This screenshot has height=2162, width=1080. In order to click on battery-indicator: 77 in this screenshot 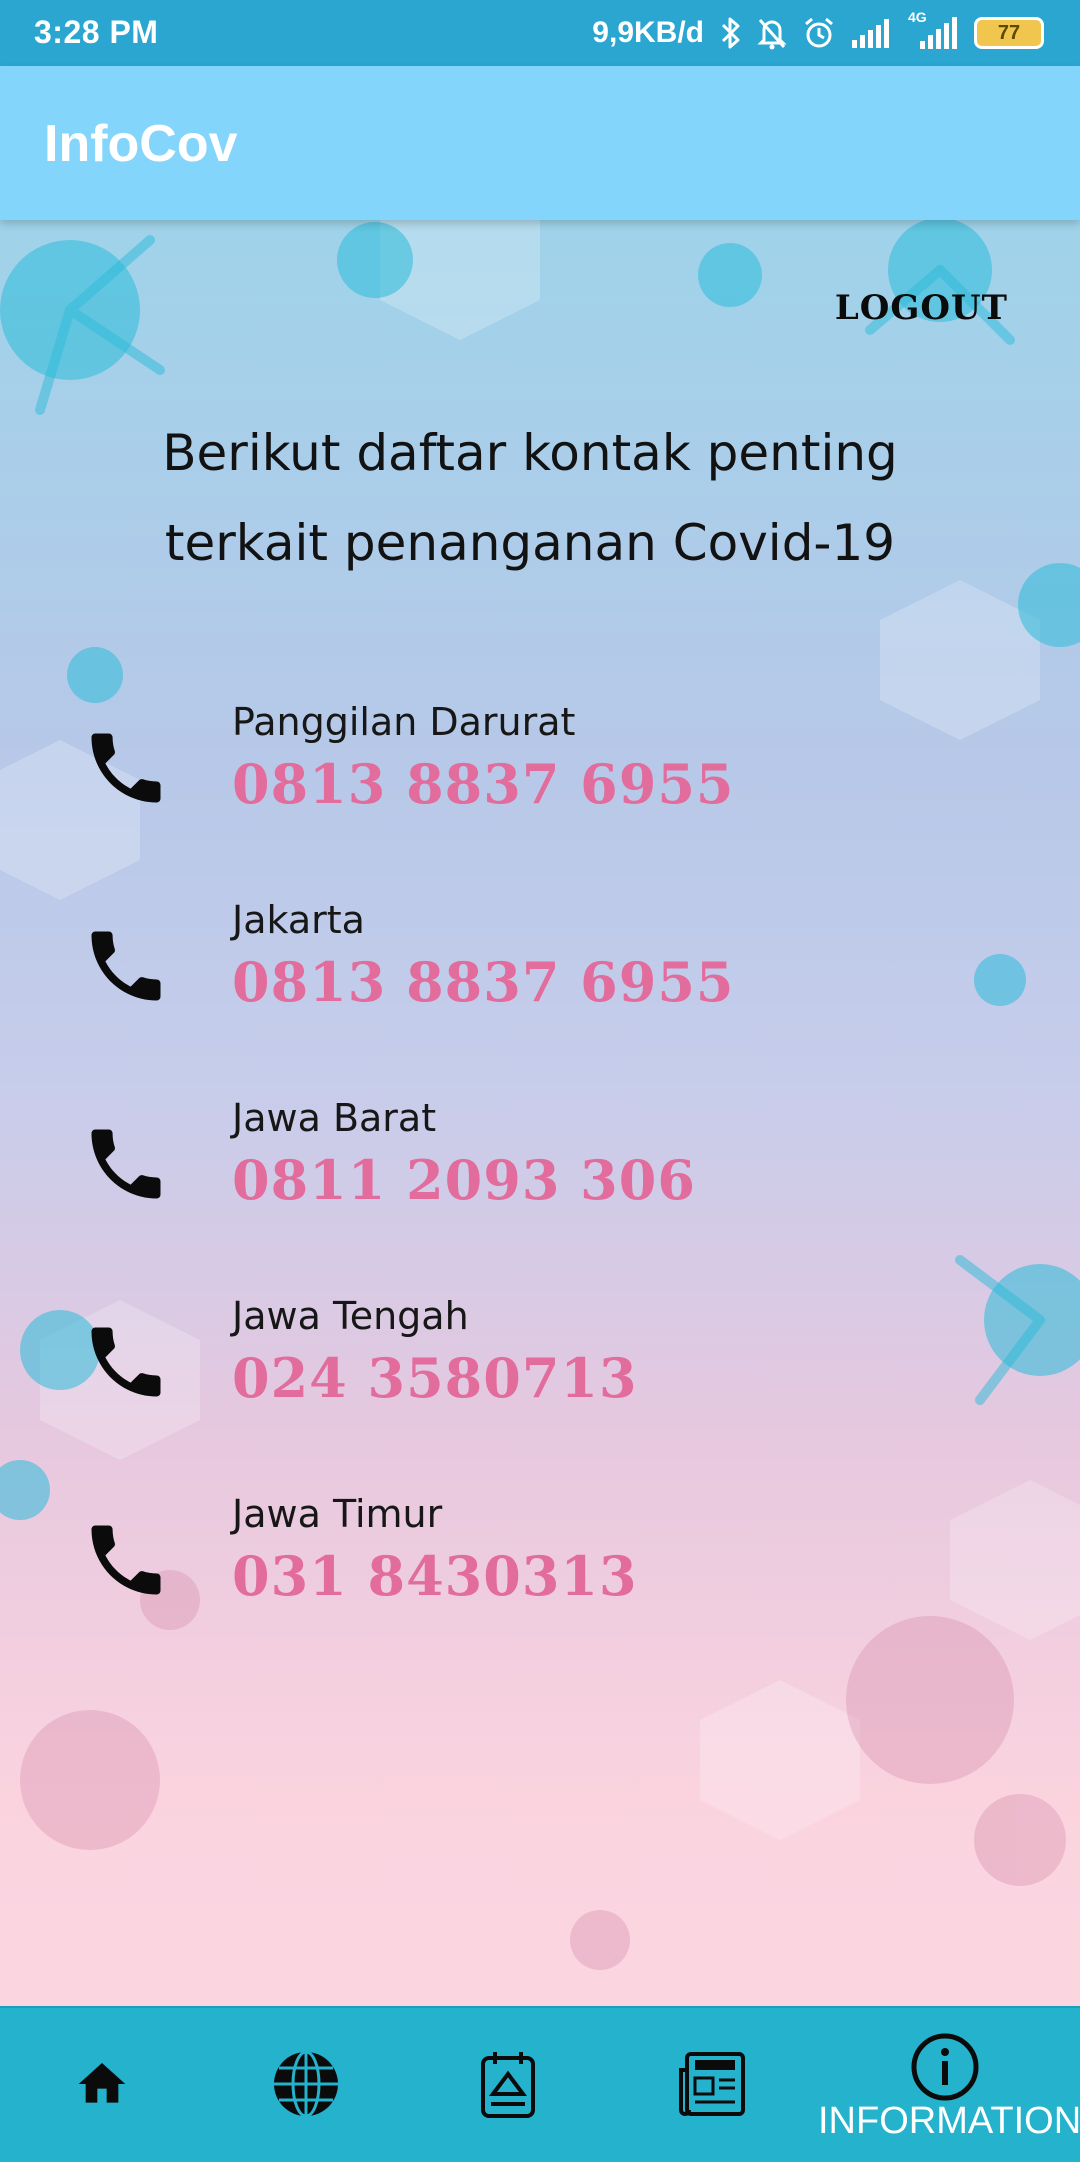, I will do `click(1009, 33)`.